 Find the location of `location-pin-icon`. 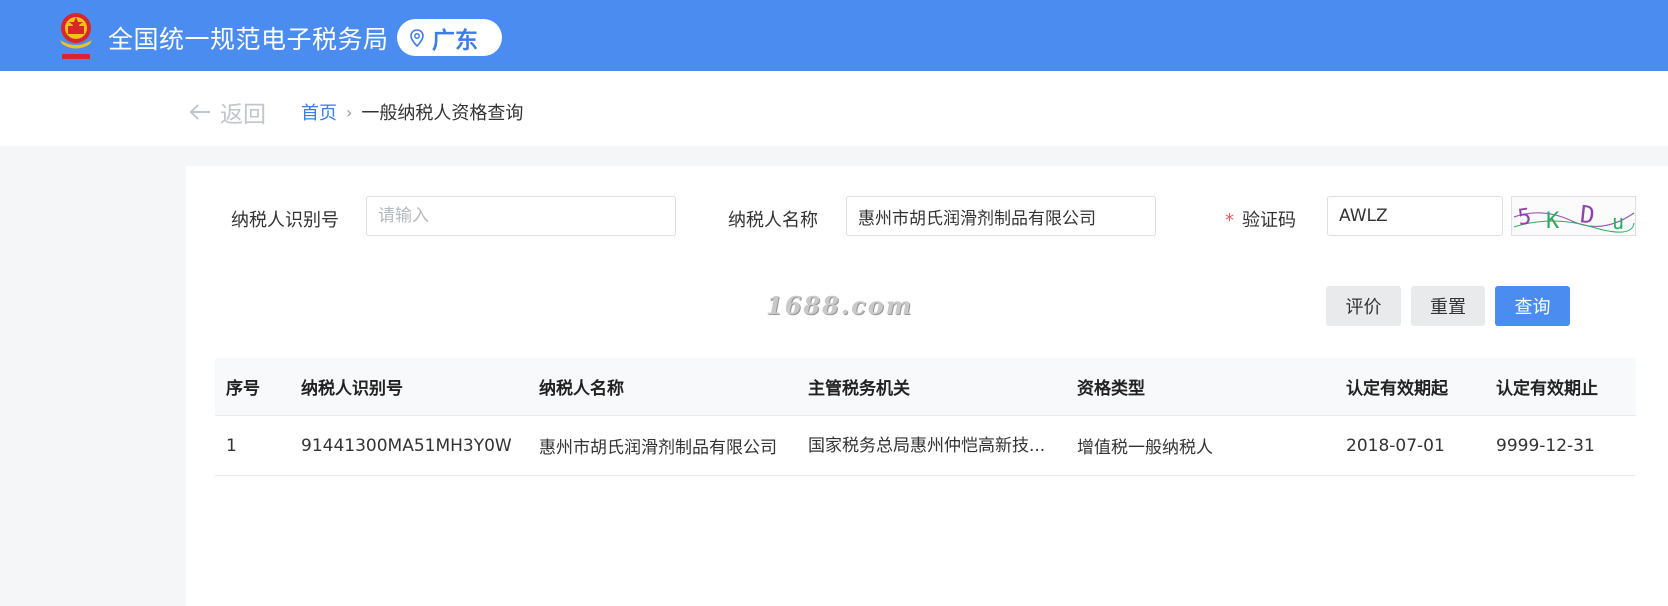

location-pin-icon is located at coordinates (417, 37).